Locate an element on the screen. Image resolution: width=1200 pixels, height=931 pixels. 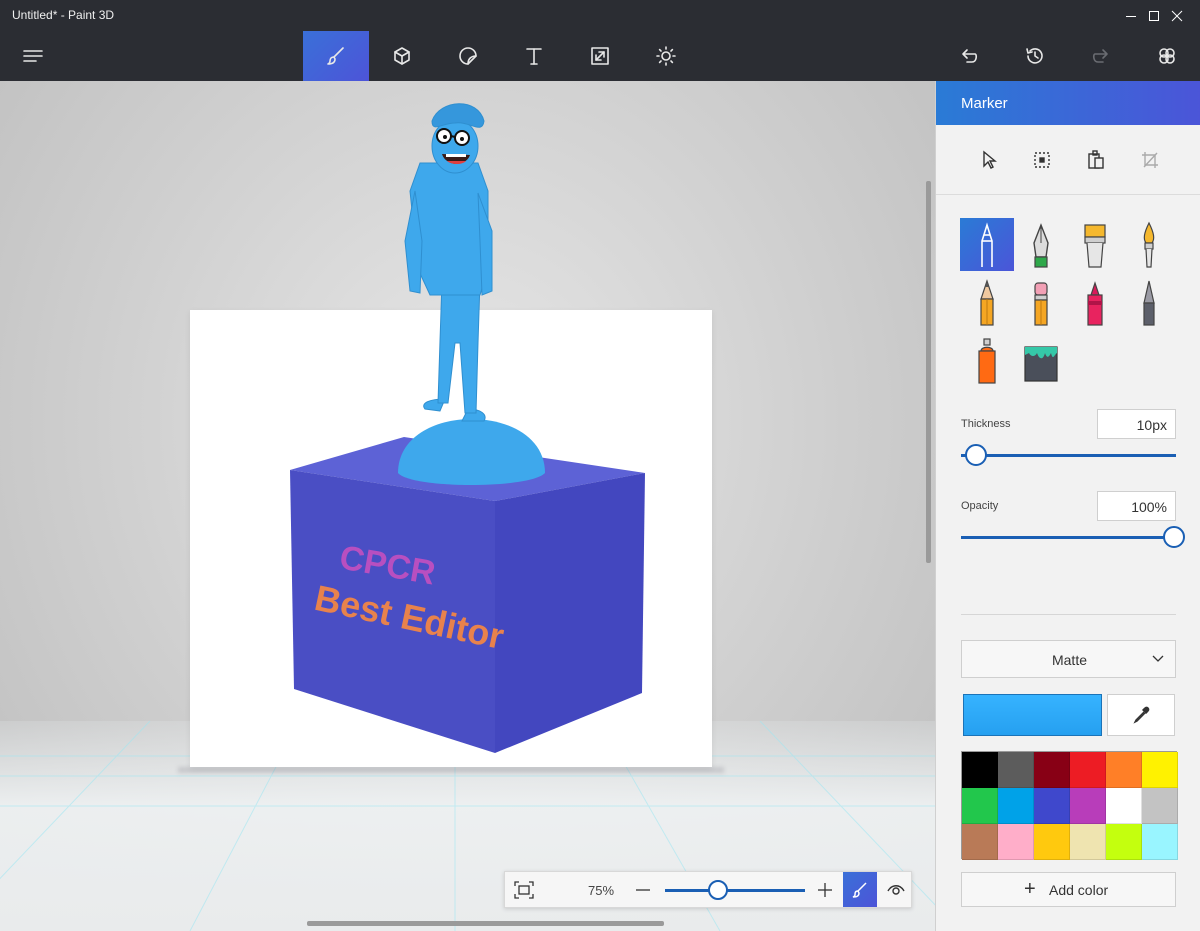
main-toolbar is located at coordinates (600, 56).